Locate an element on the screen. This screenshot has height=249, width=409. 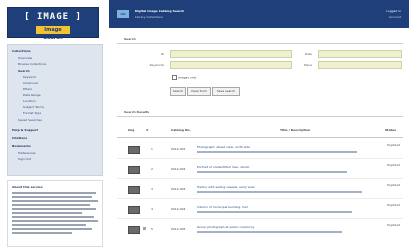
checkbox-label: Images only is located at coordinates (187, 77).